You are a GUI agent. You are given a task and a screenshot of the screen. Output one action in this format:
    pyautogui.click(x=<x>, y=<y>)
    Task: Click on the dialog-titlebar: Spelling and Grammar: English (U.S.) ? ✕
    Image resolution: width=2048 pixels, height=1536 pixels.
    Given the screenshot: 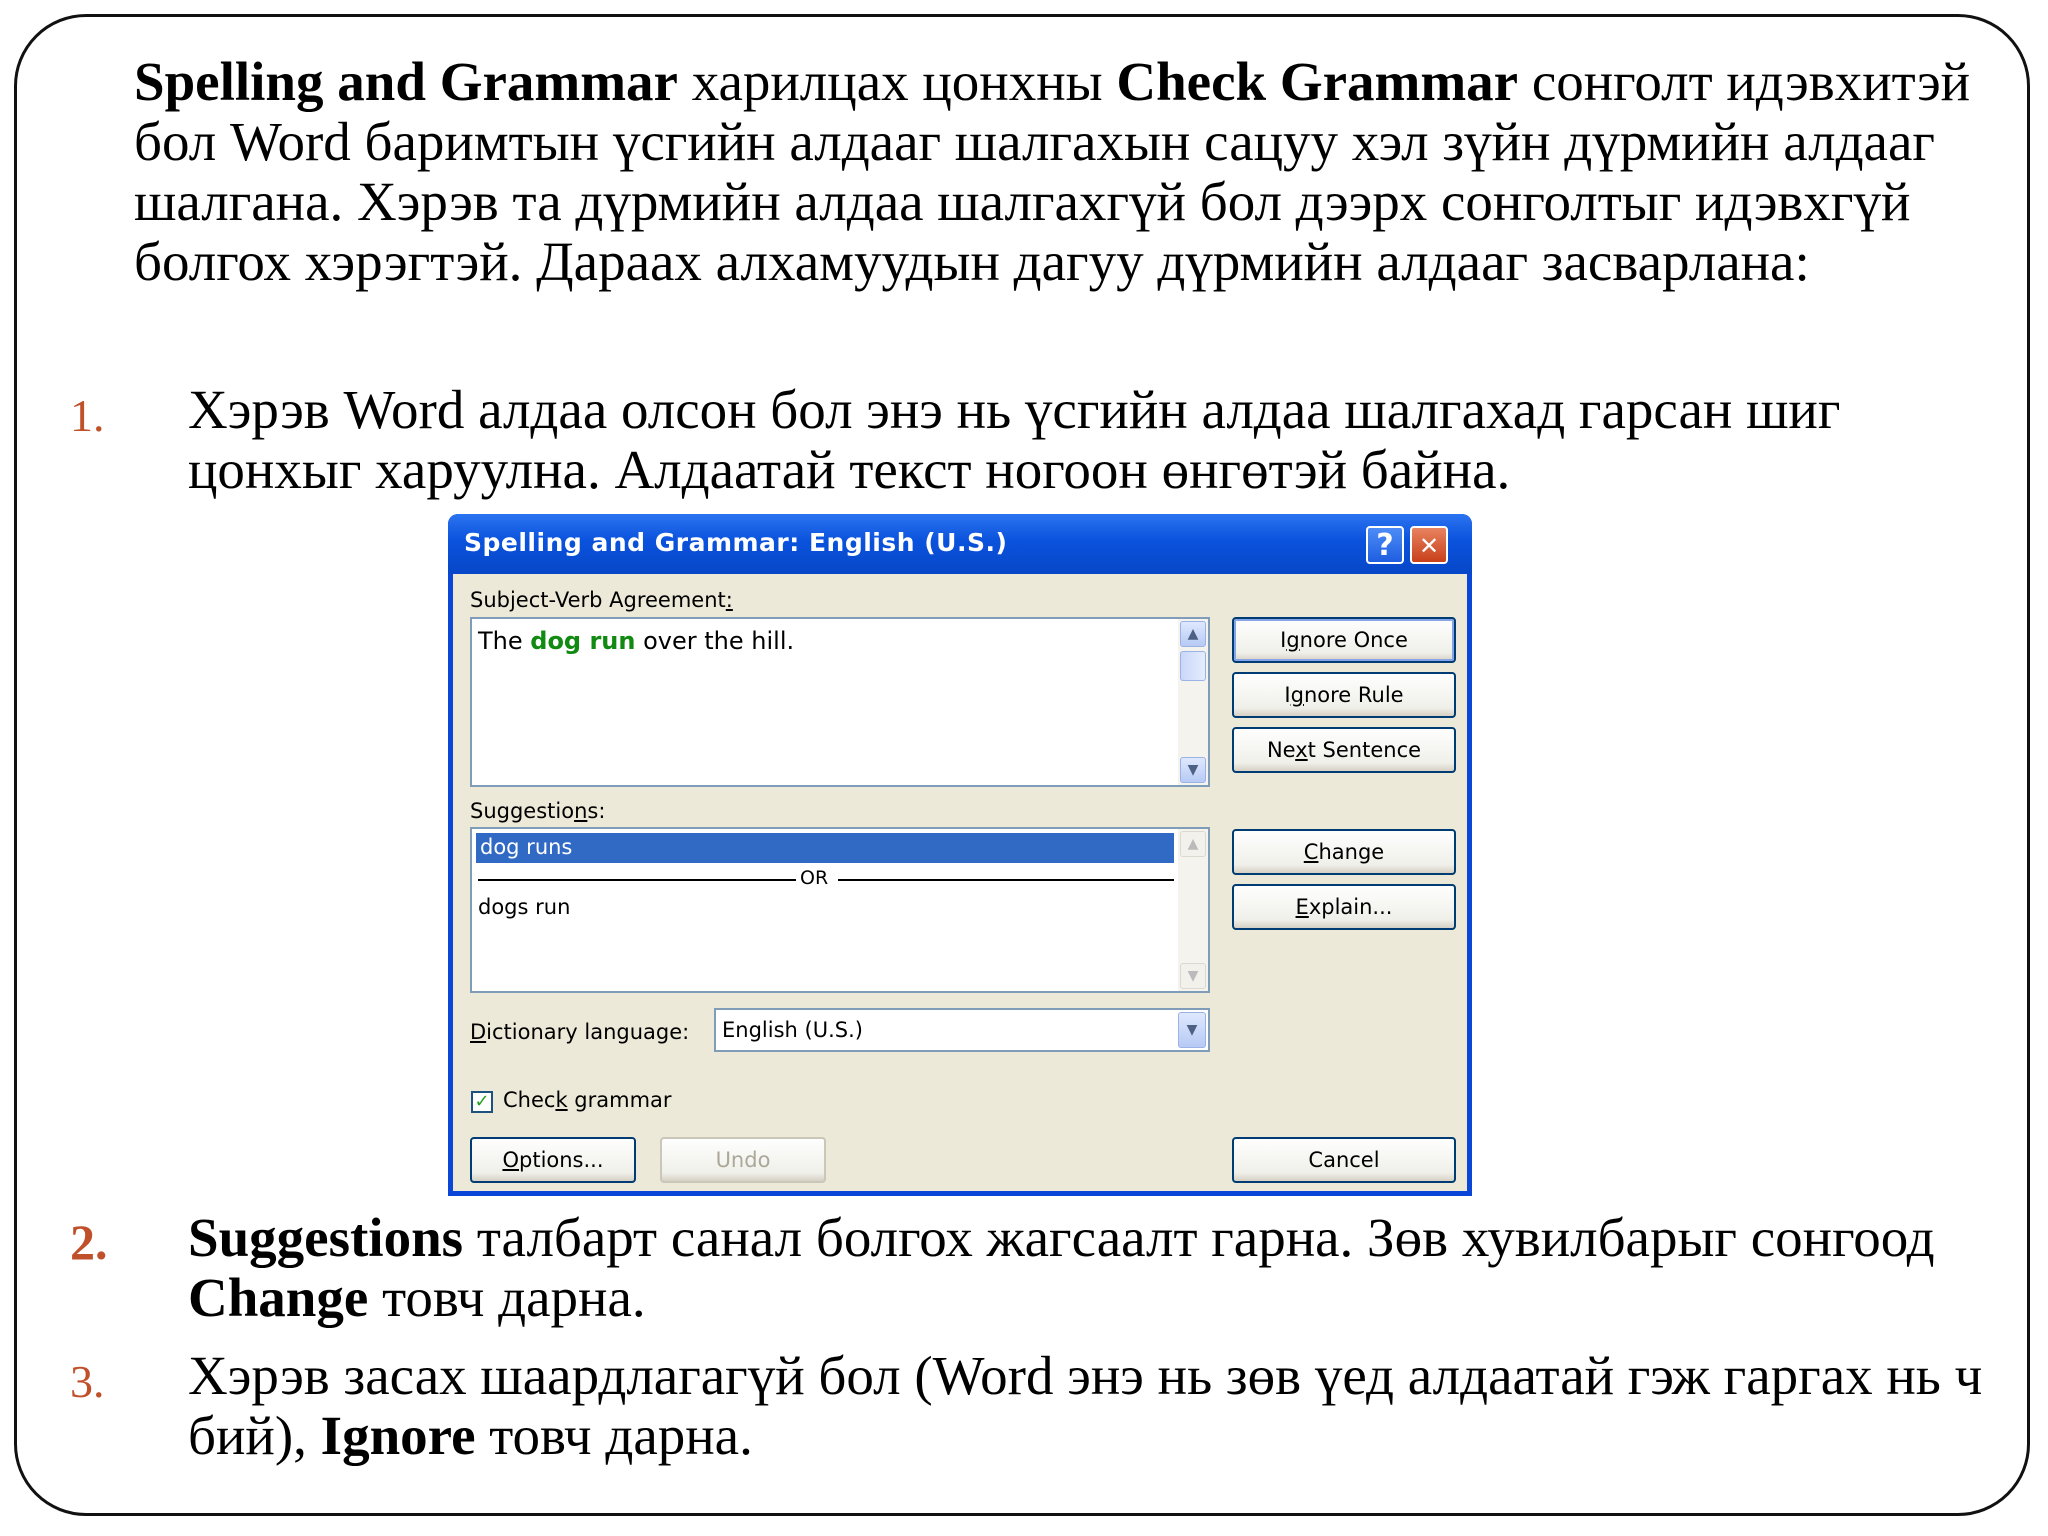 What is the action you would take?
    pyautogui.click(x=960, y=544)
    